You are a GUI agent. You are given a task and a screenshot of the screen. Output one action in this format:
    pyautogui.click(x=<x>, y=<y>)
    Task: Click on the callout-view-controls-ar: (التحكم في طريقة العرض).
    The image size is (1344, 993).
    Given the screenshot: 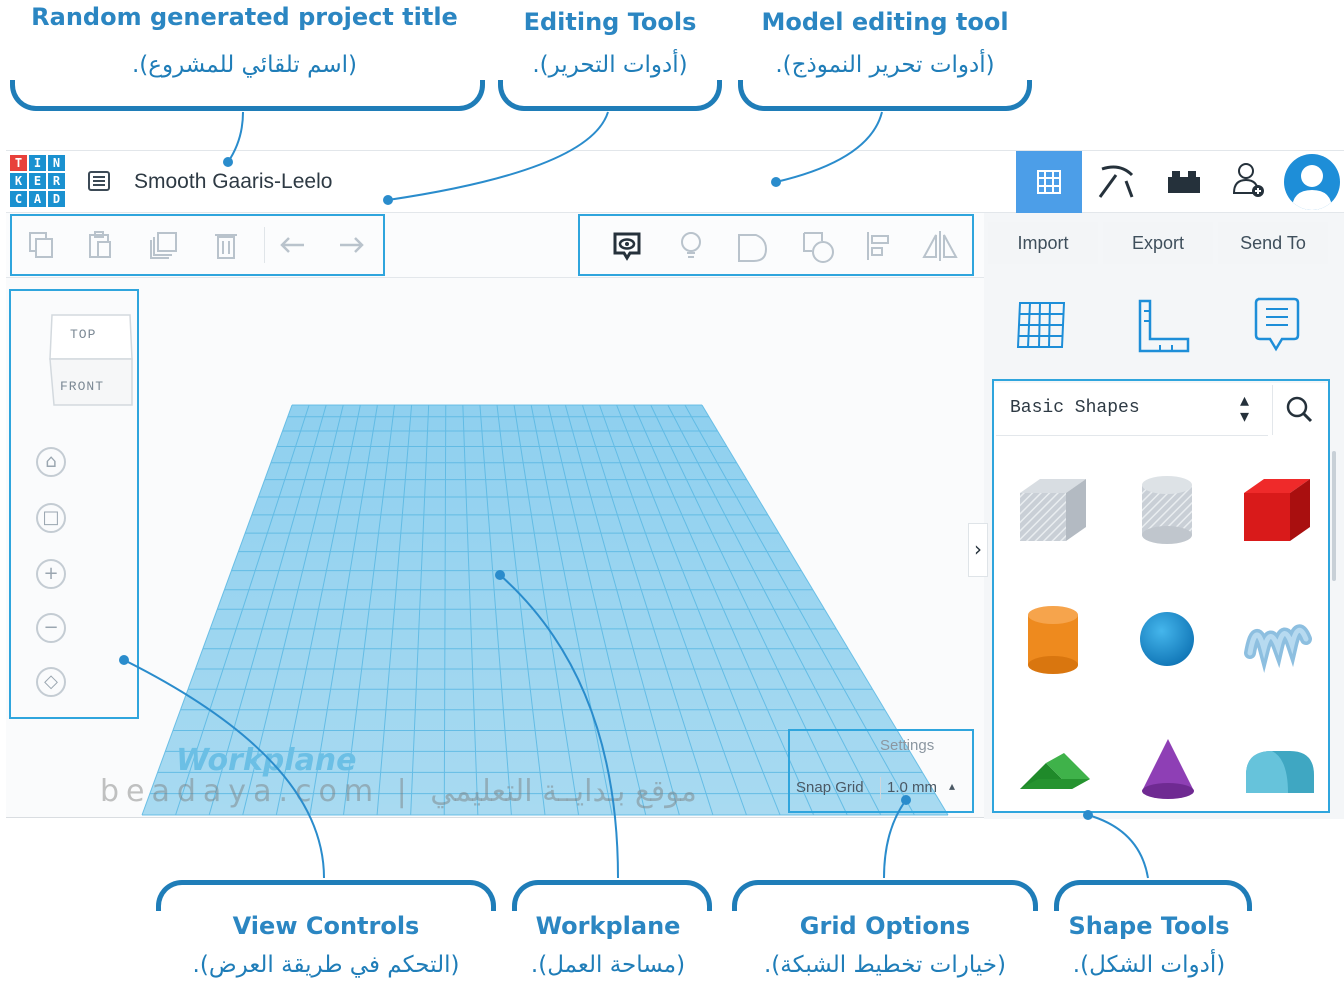 What is the action you would take?
    pyautogui.click(x=326, y=965)
    